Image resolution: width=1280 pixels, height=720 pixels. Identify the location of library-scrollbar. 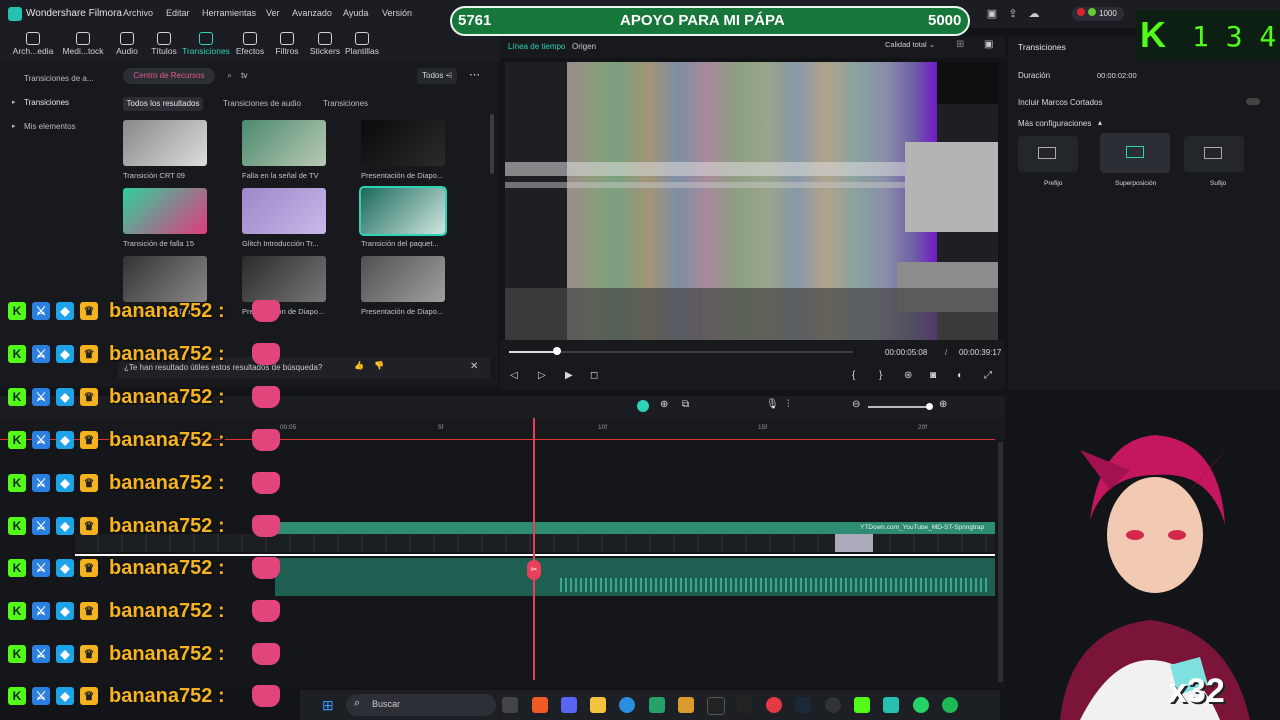
(492, 144).